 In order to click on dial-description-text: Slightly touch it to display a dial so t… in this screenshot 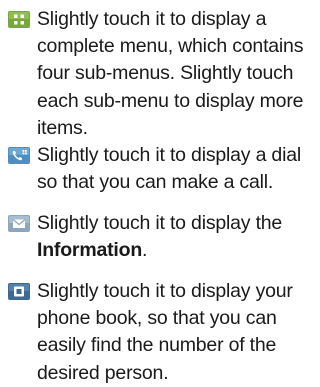, I will do `click(169, 169)`.